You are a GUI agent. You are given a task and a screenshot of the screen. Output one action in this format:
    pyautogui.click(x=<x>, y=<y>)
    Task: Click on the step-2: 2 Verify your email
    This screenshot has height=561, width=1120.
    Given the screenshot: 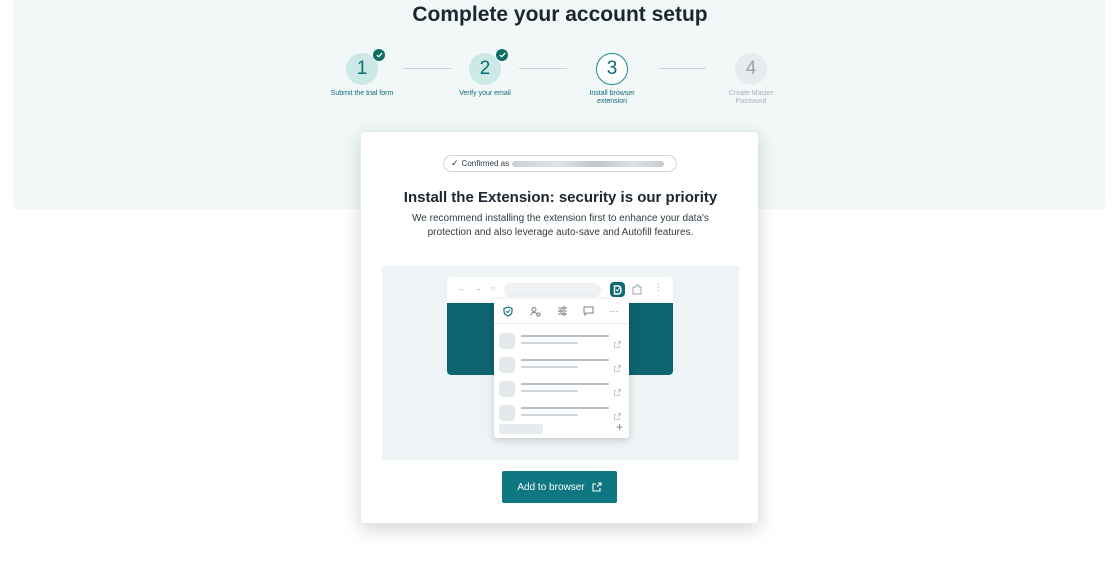 What is the action you would take?
    pyautogui.click(x=485, y=73)
    